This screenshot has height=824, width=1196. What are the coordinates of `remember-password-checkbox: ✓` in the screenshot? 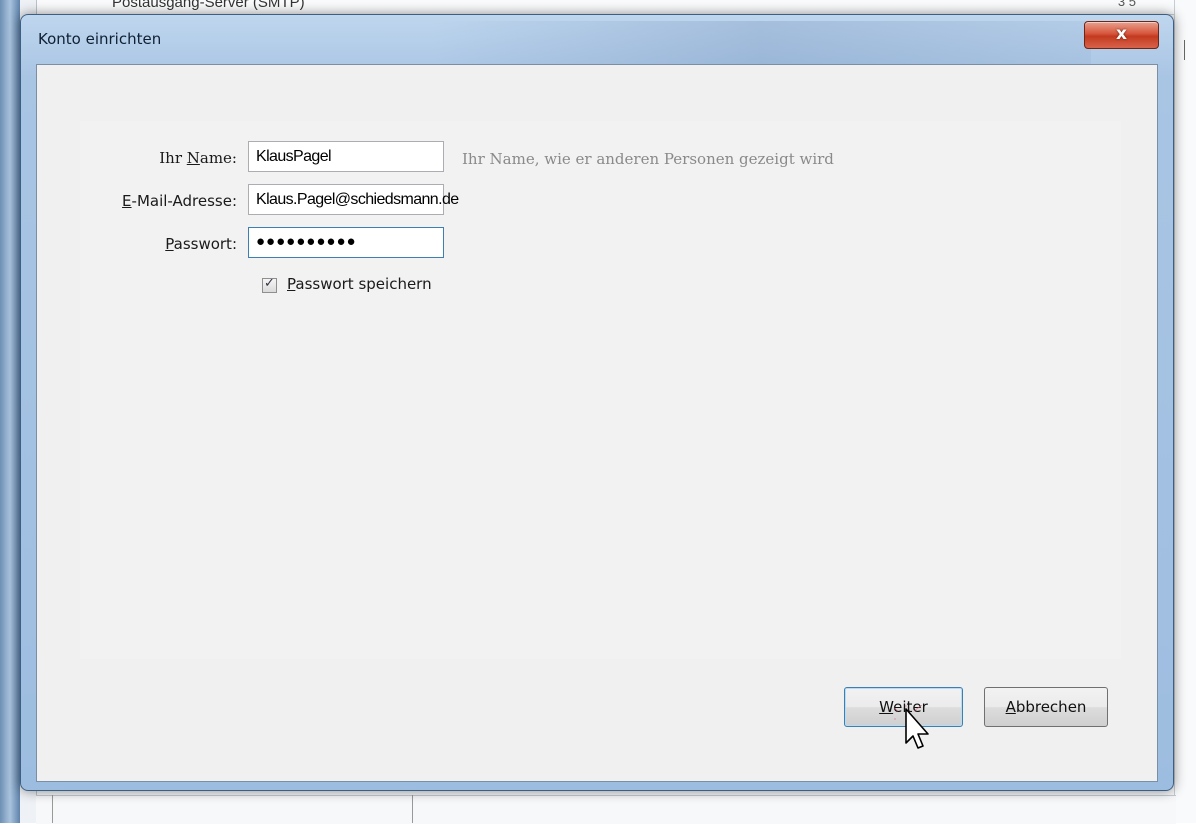 It's located at (269, 284).